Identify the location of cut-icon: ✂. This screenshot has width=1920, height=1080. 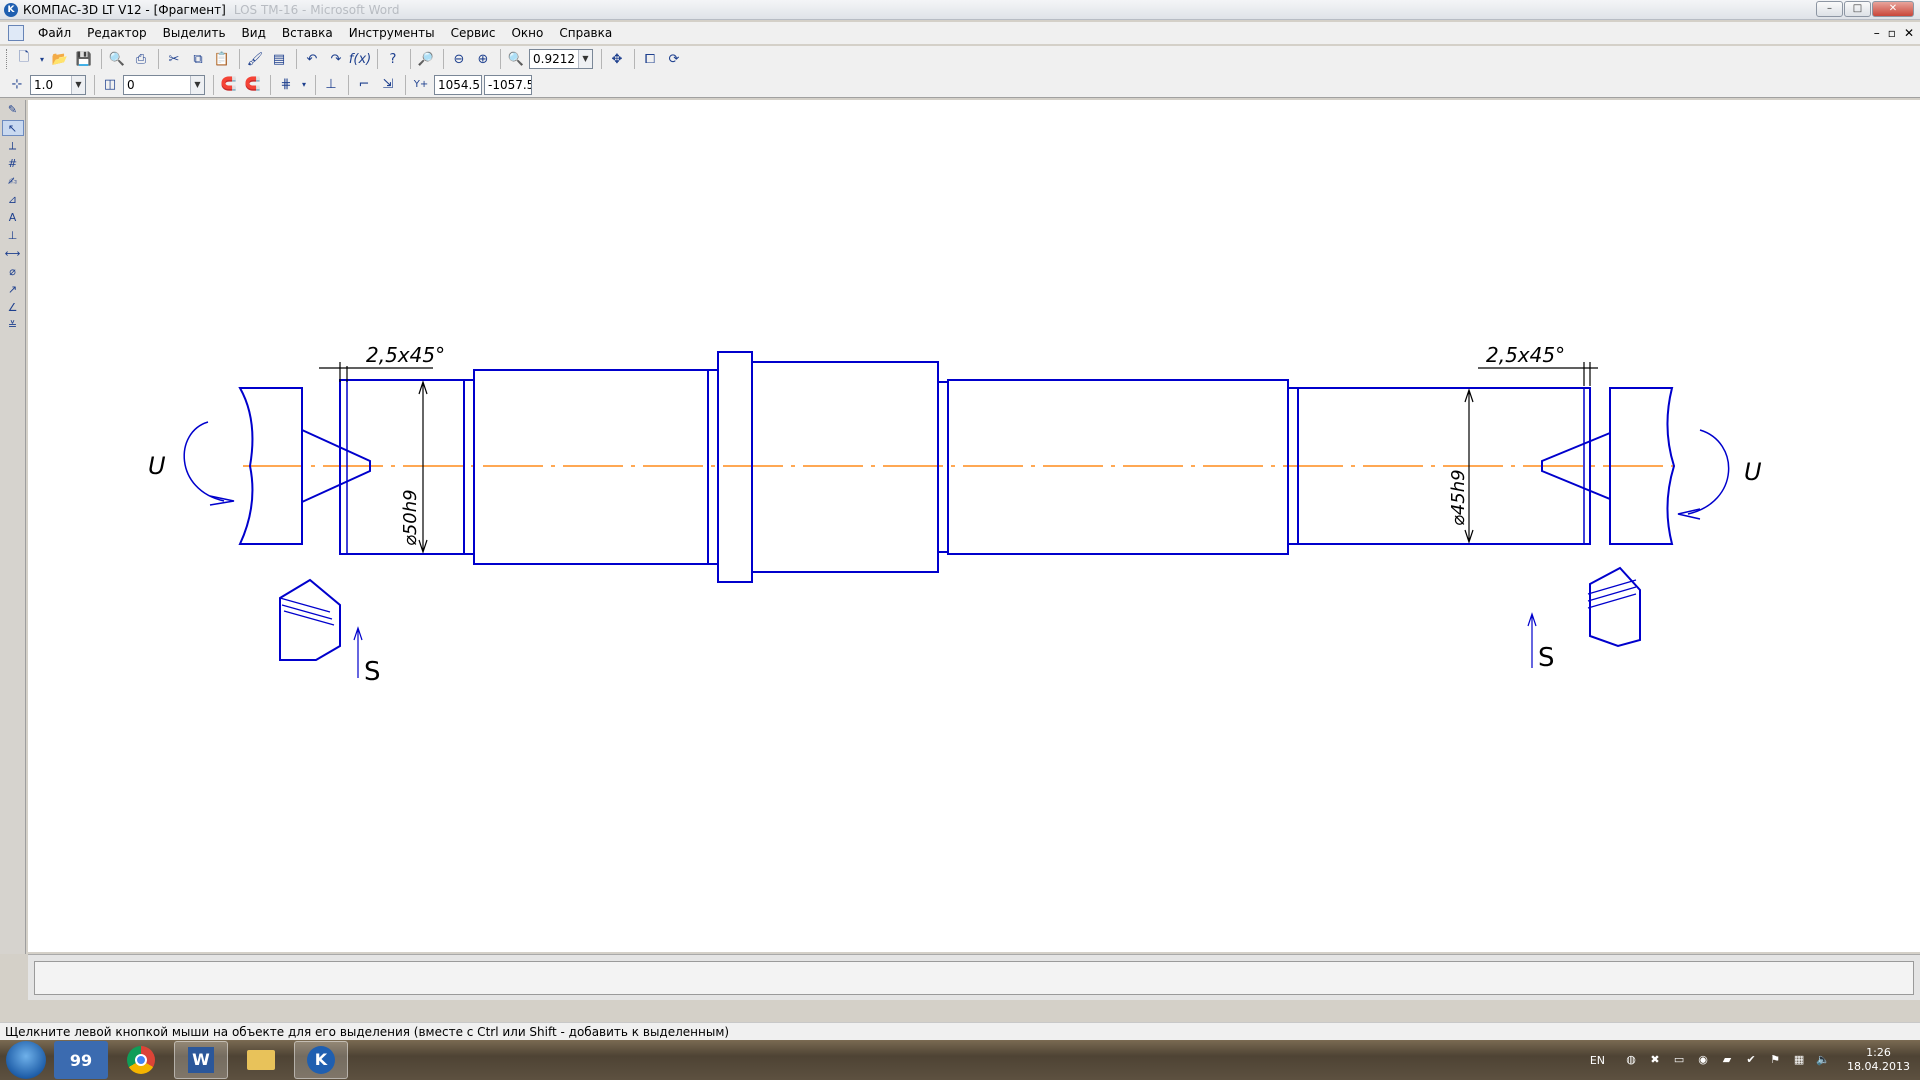
(174, 59).